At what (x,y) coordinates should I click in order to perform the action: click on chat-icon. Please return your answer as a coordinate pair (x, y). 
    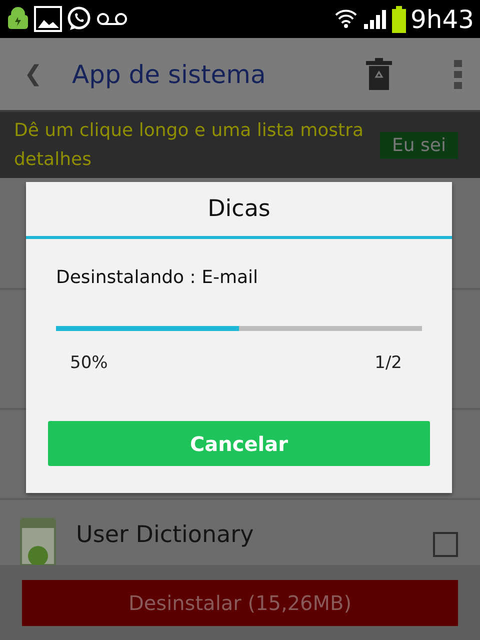
    Looking at the image, I should click on (79, 19).